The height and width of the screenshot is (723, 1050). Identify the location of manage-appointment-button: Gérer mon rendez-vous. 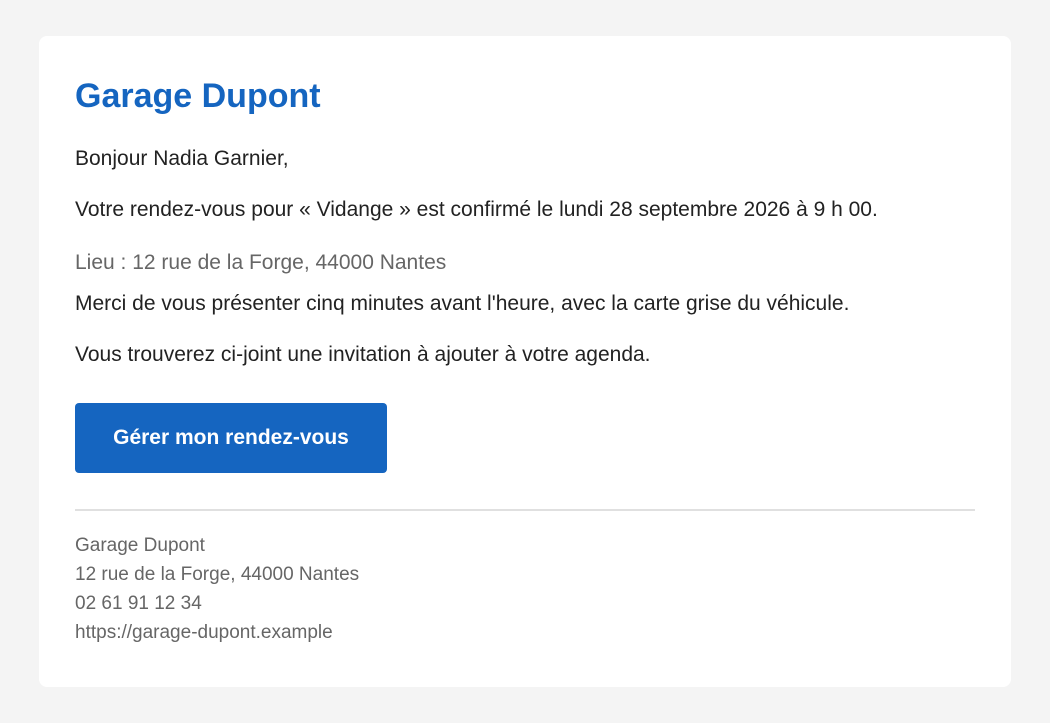
(231, 438).